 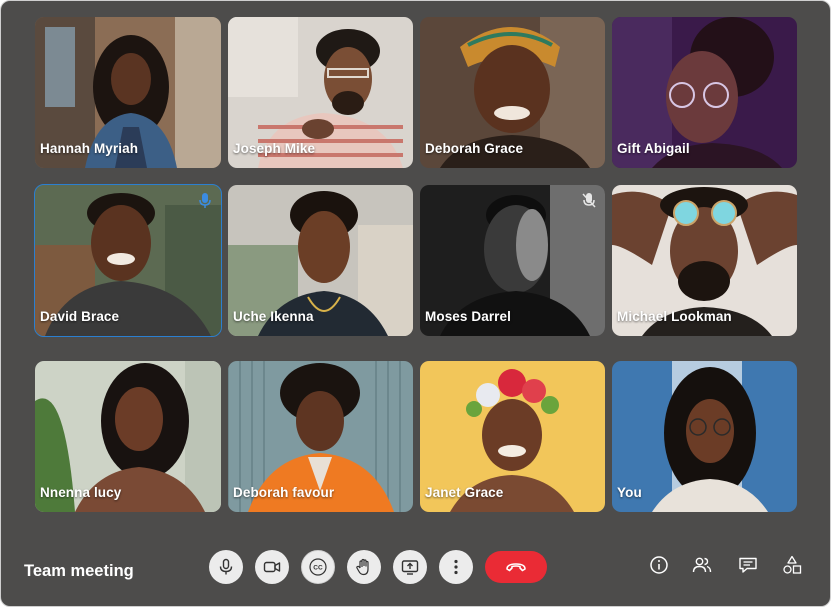 I want to click on participant-name: Moses Darrel, so click(x=468, y=316).